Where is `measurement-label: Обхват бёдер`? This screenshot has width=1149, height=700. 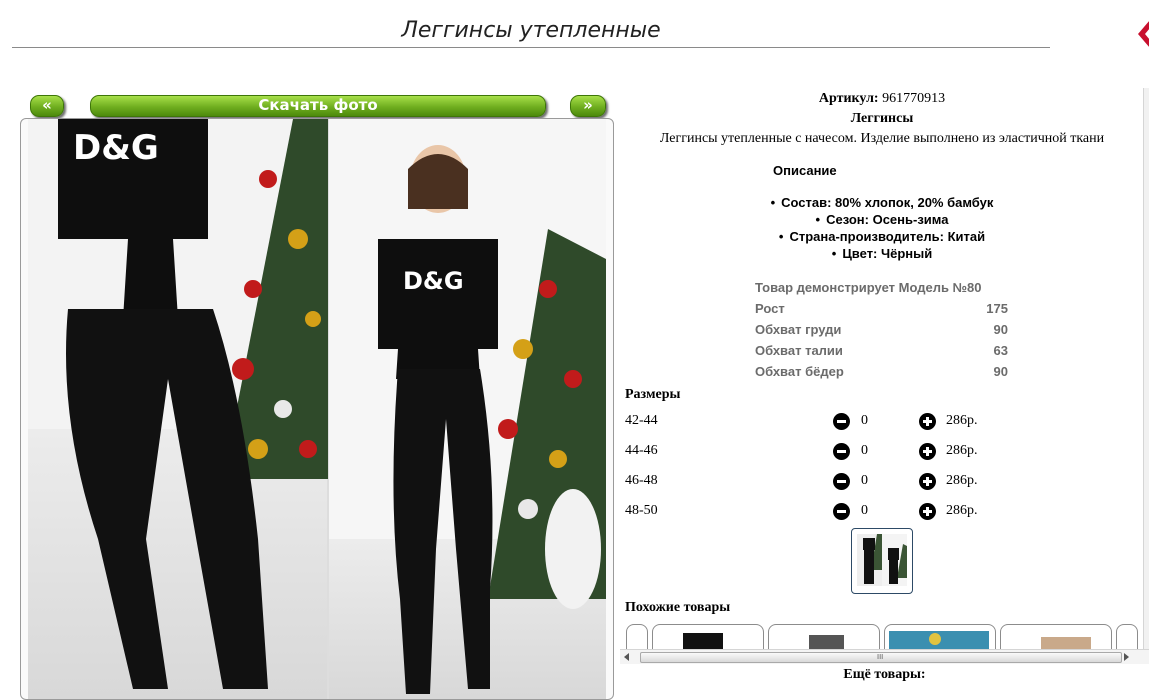
measurement-label: Обхват бёдер is located at coordinates (799, 371).